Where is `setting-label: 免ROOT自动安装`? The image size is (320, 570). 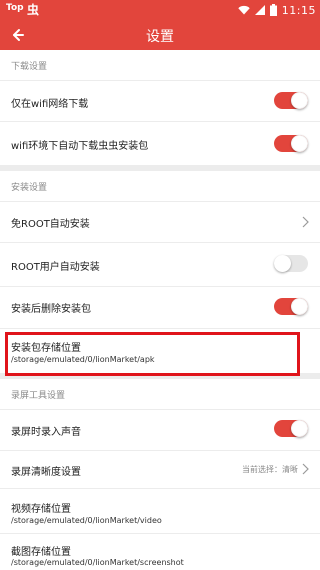
setting-label: 免ROOT自动安装 is located at coordinates (50, 224).